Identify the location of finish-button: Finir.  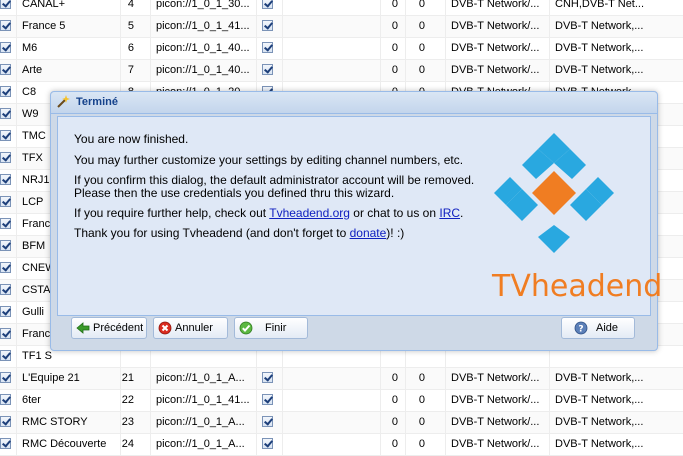
(271, 328).